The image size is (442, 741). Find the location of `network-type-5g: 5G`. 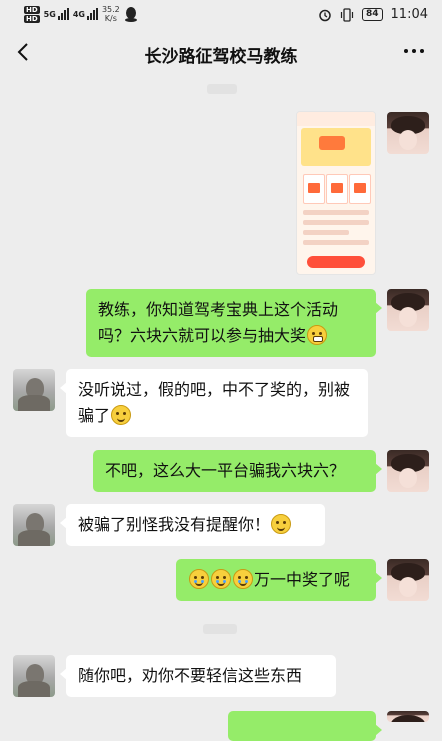

network-type-5g: 5G is located at coordinates (49, 14).